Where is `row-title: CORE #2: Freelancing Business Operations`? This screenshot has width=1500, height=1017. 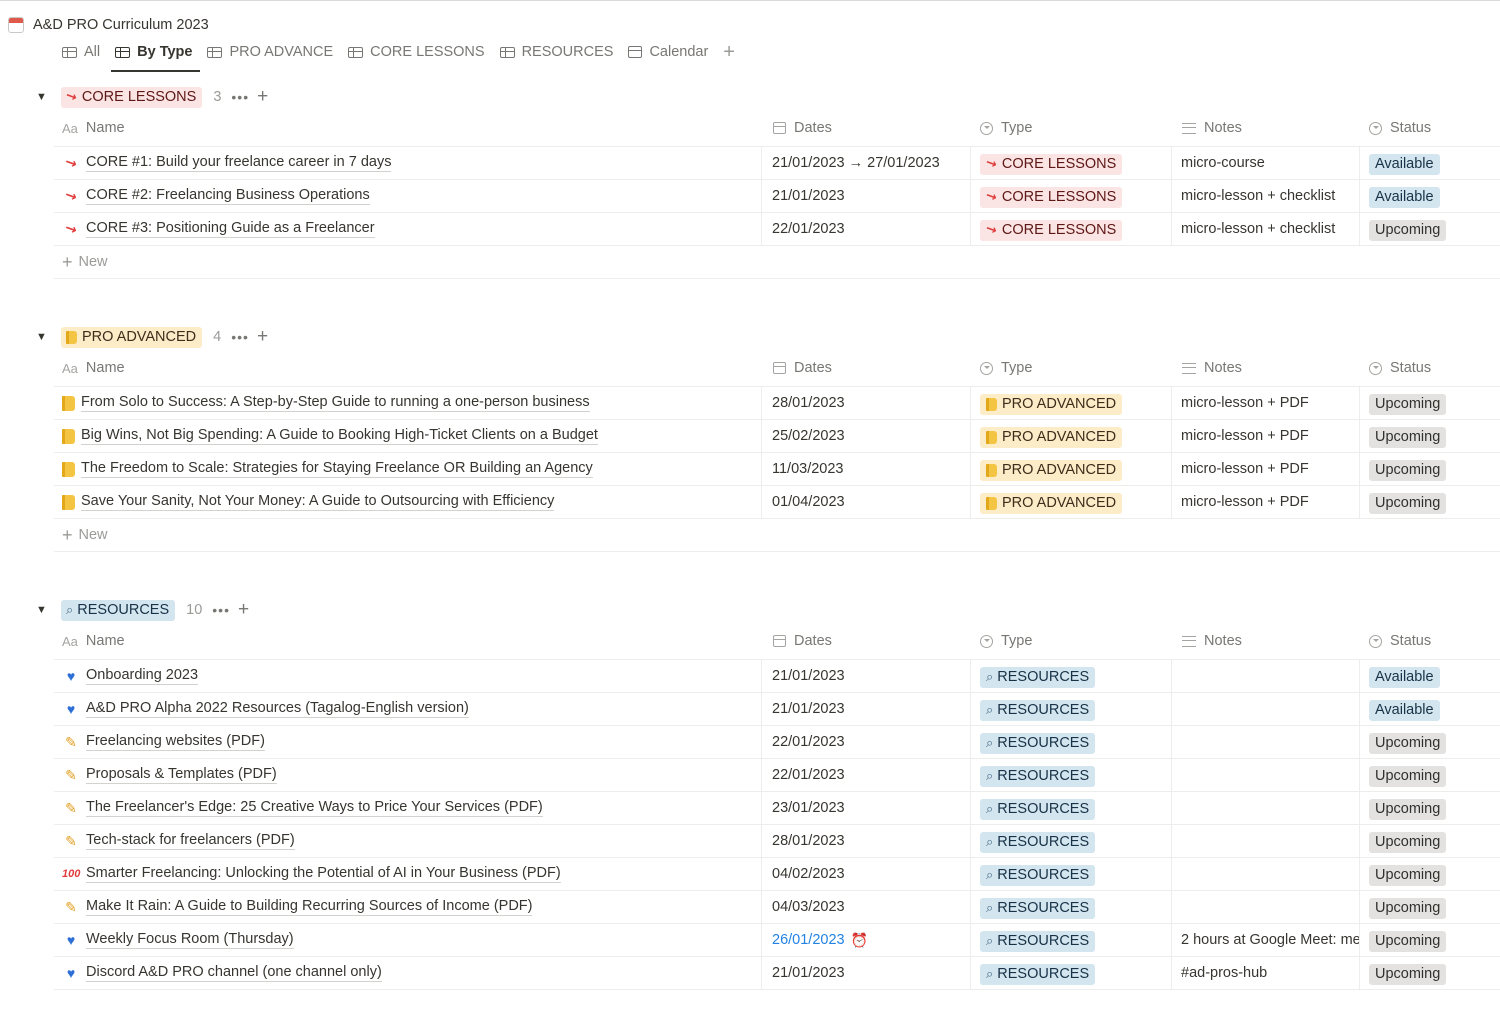 row-title: CORE #2: Freelancing Business Operations is located at coordinates (228, 196).